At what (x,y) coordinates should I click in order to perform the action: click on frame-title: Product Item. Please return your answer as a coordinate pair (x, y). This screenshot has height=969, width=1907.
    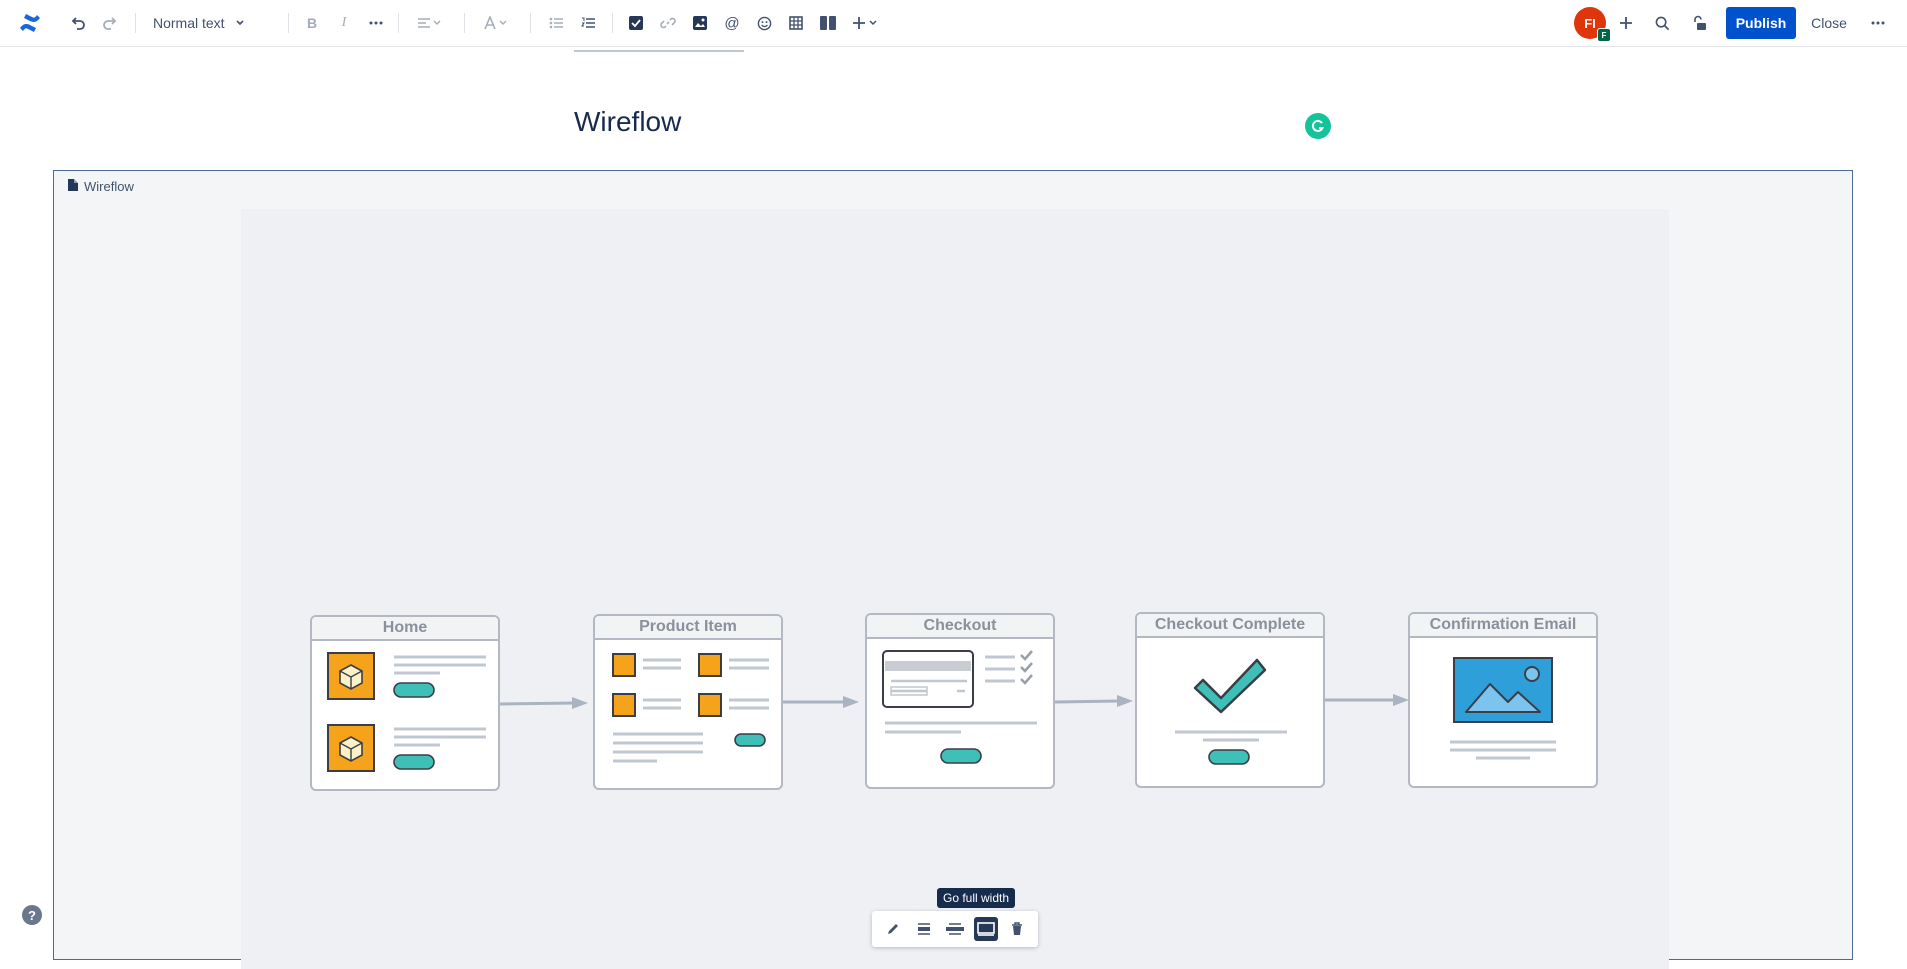
    Looking at the image, I should click on (688, 628).